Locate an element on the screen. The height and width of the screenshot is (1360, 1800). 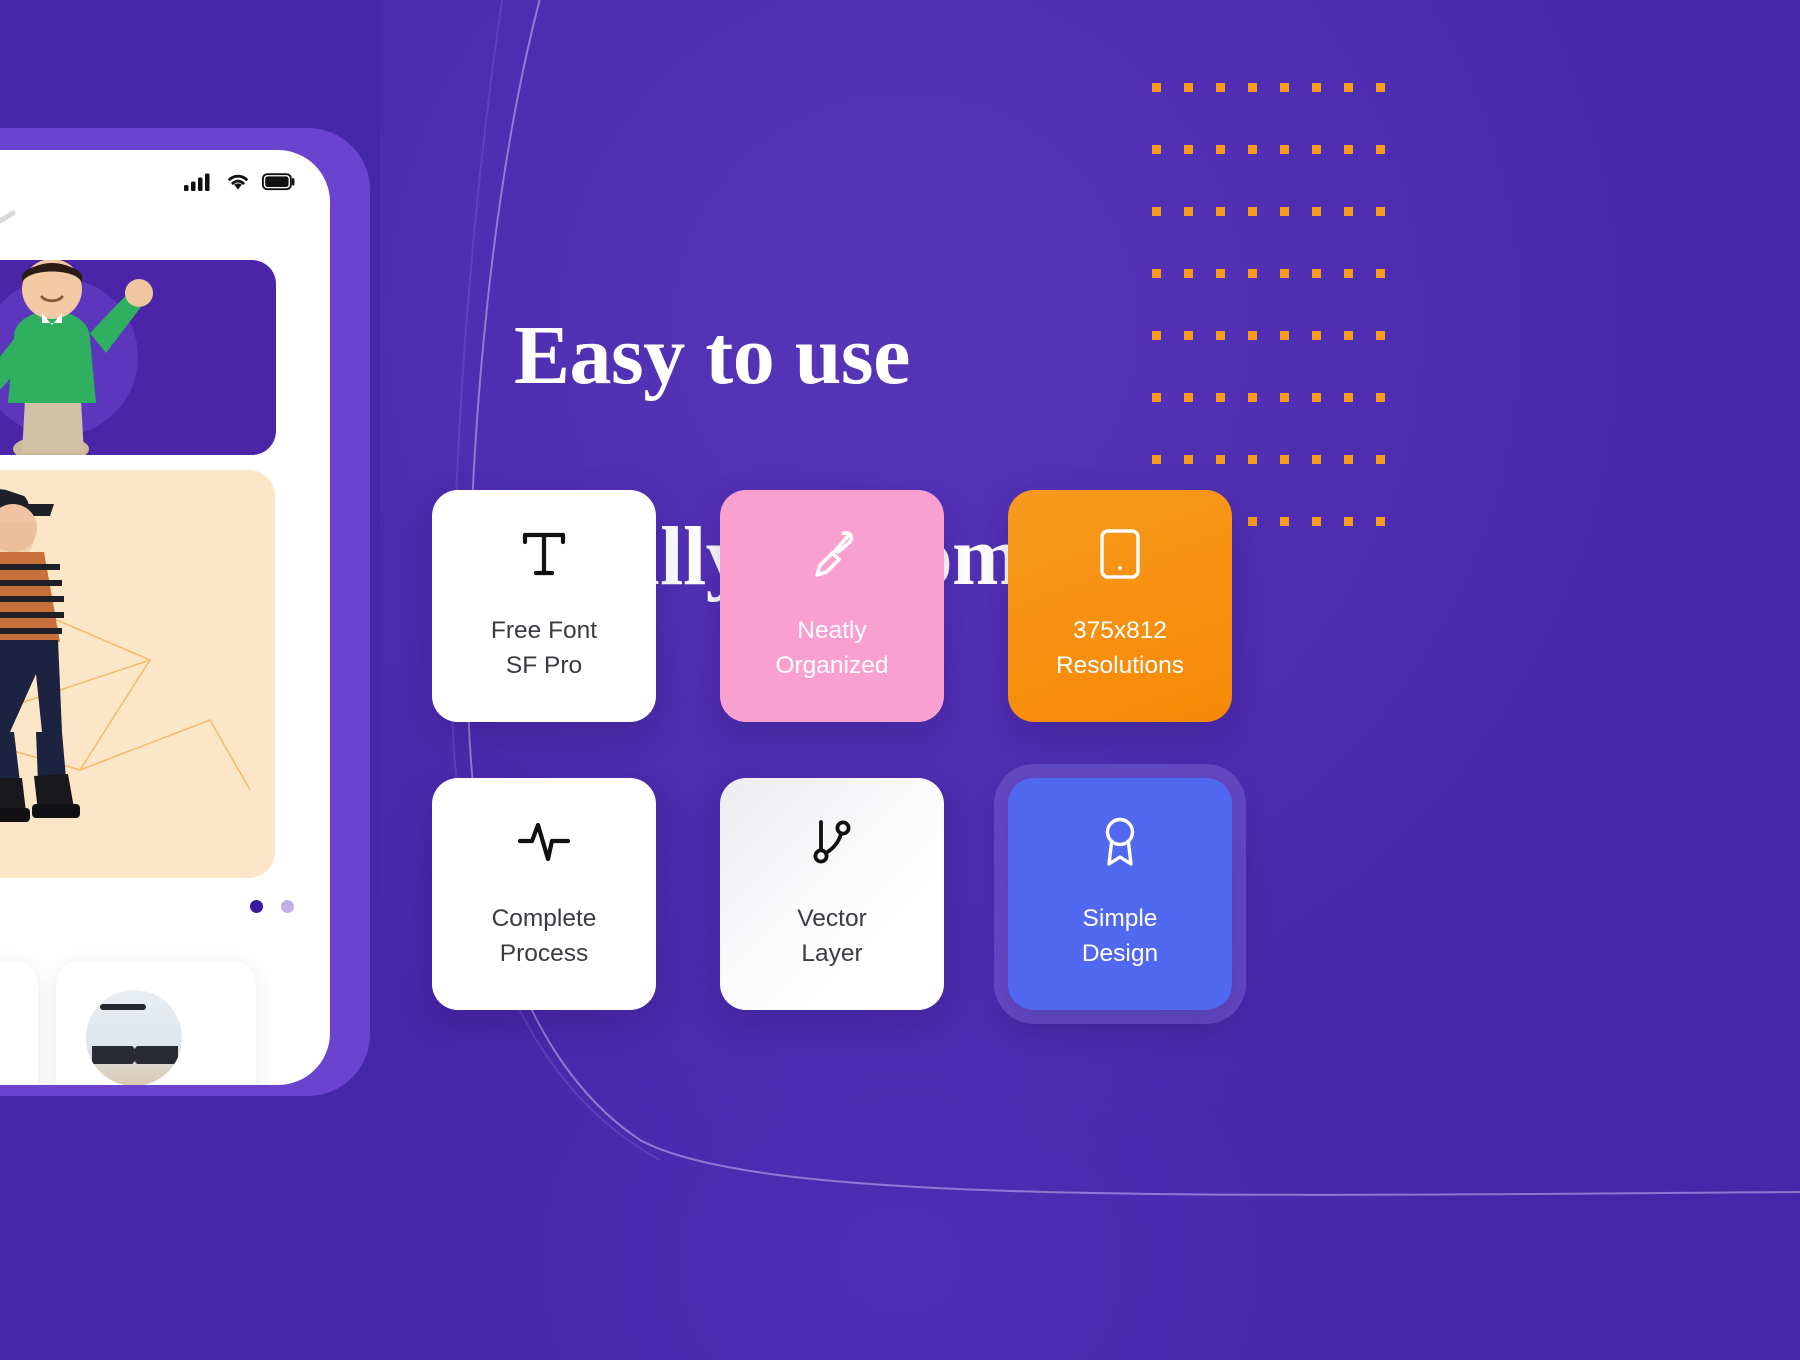
carousel-pagination is located at coordinates (272, 906).